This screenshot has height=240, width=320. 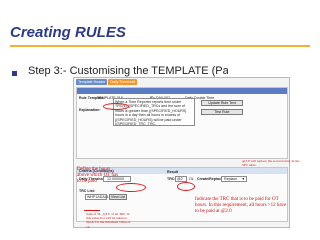 I want to click on slide-title: Creating RULES, so click(x=68, y=32).